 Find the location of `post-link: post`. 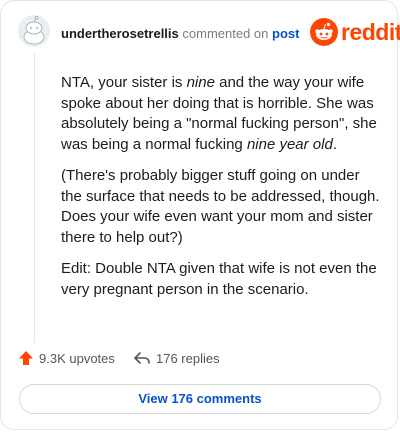

post-link: post is located at coordinates (285, 33).